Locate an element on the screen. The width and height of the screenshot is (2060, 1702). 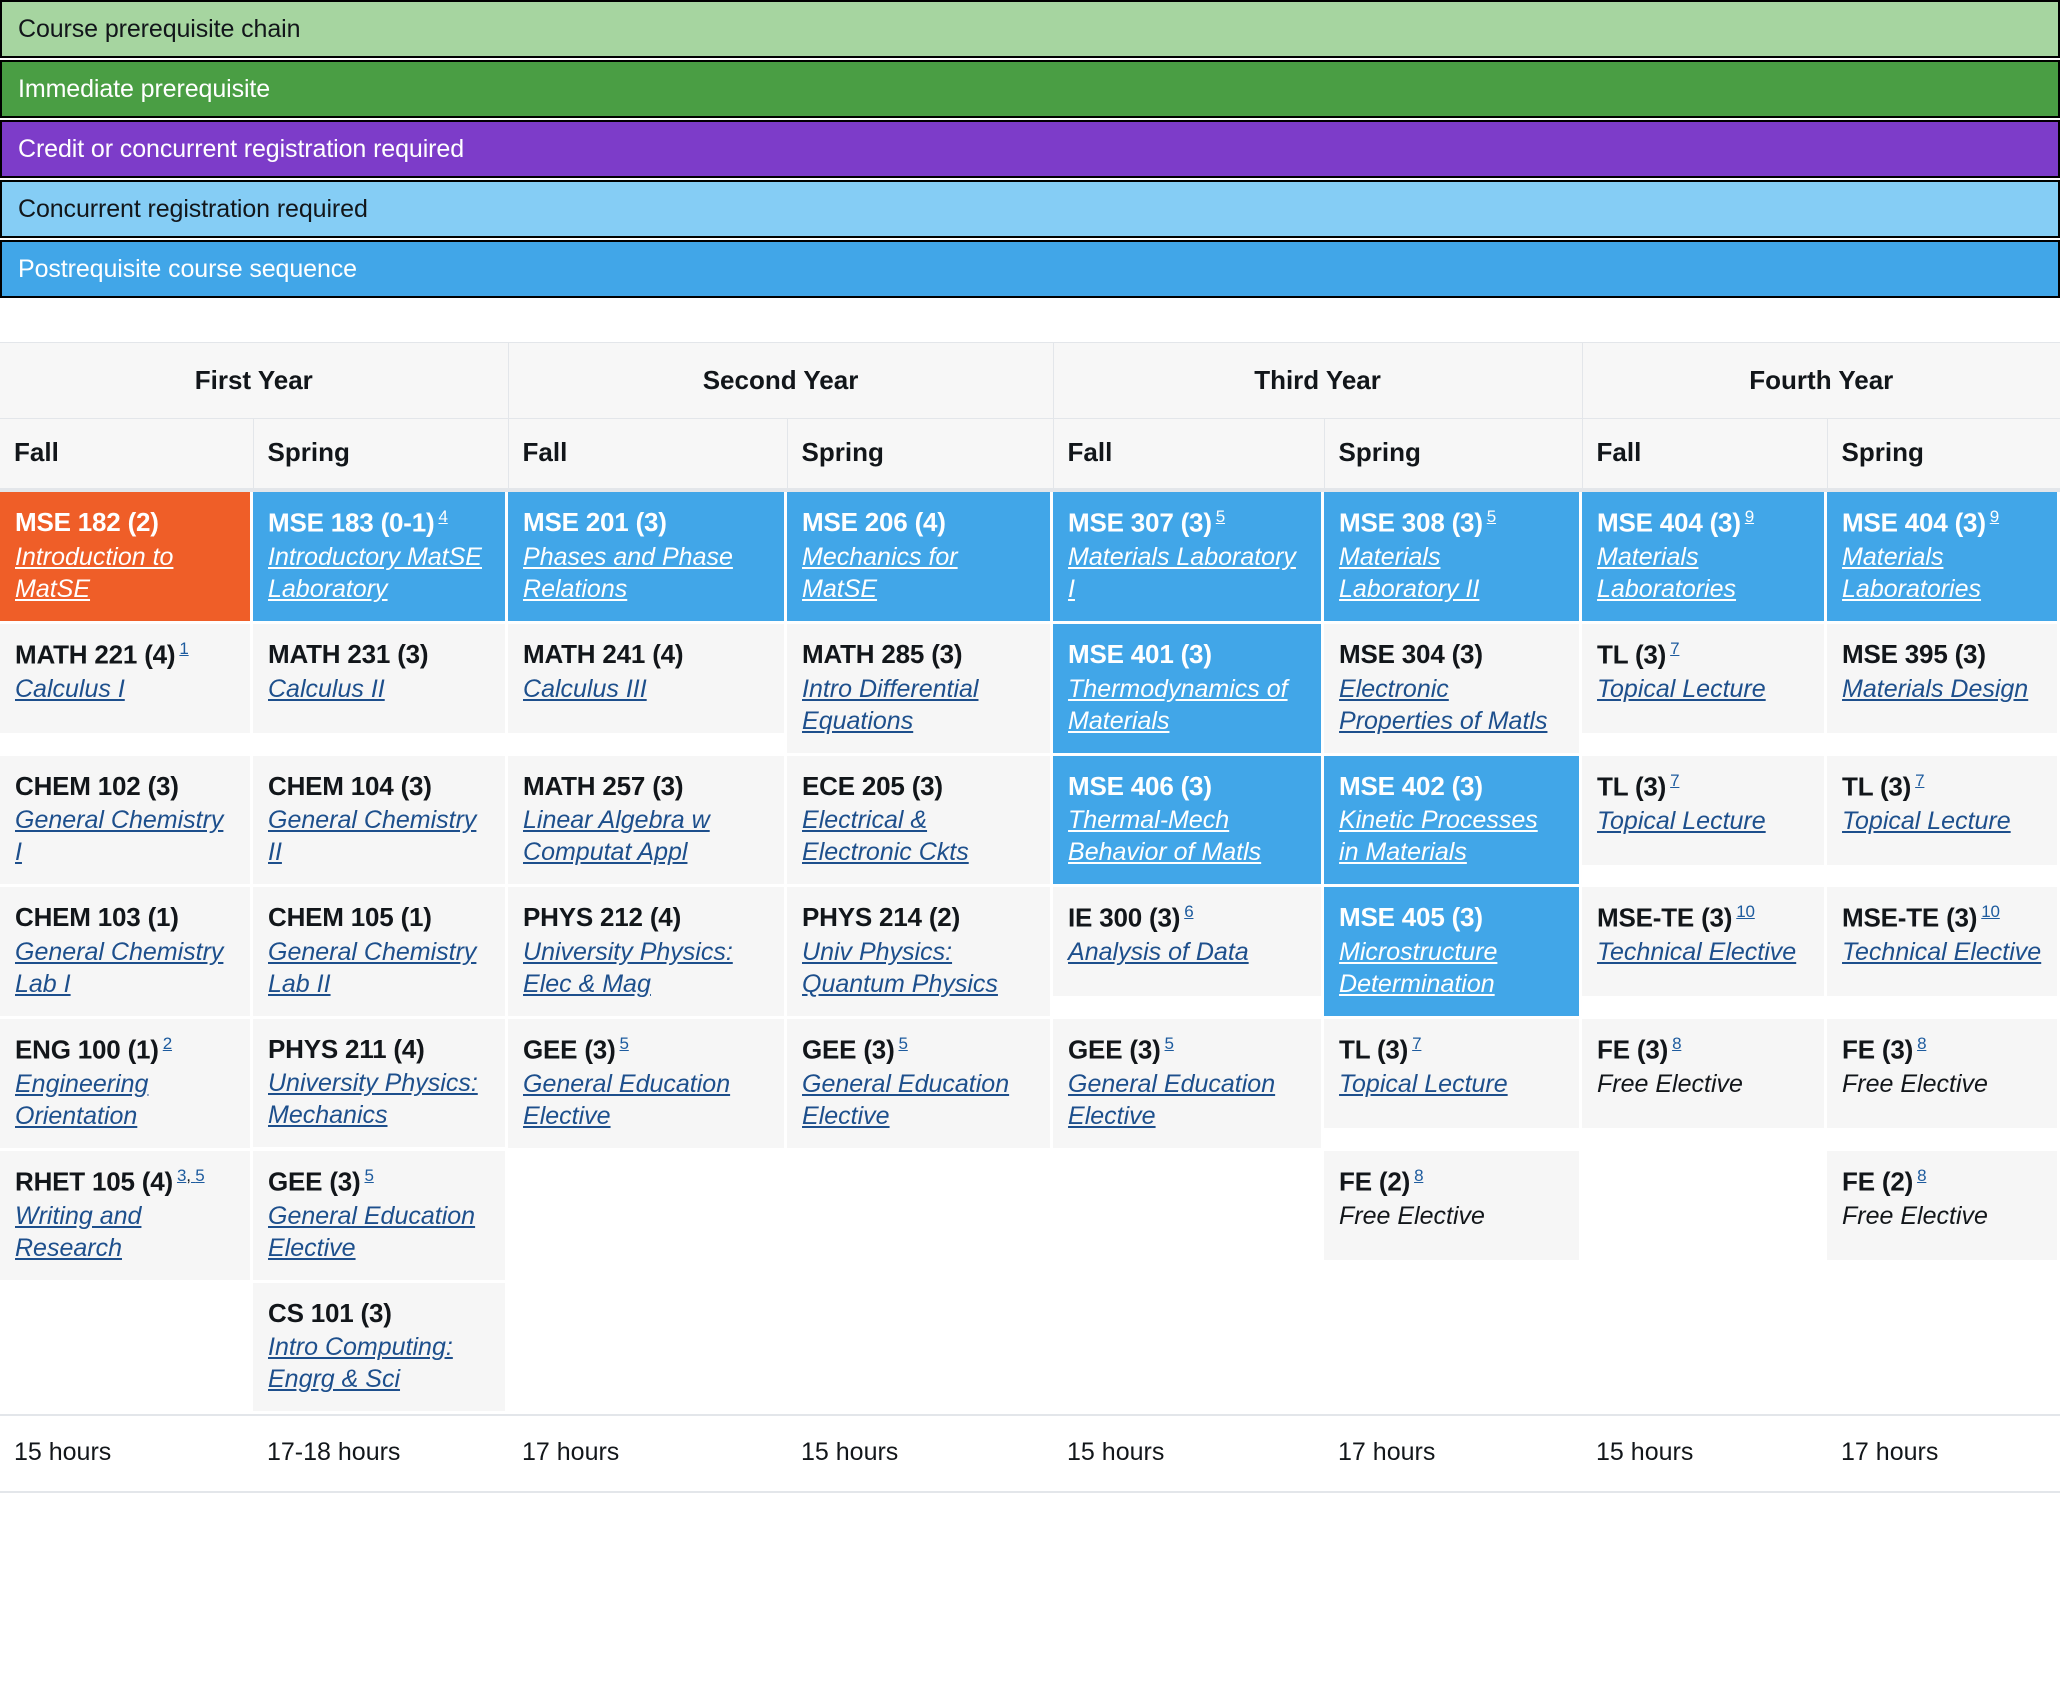
footnote-link: 4 is located at coordinates (442, 516).